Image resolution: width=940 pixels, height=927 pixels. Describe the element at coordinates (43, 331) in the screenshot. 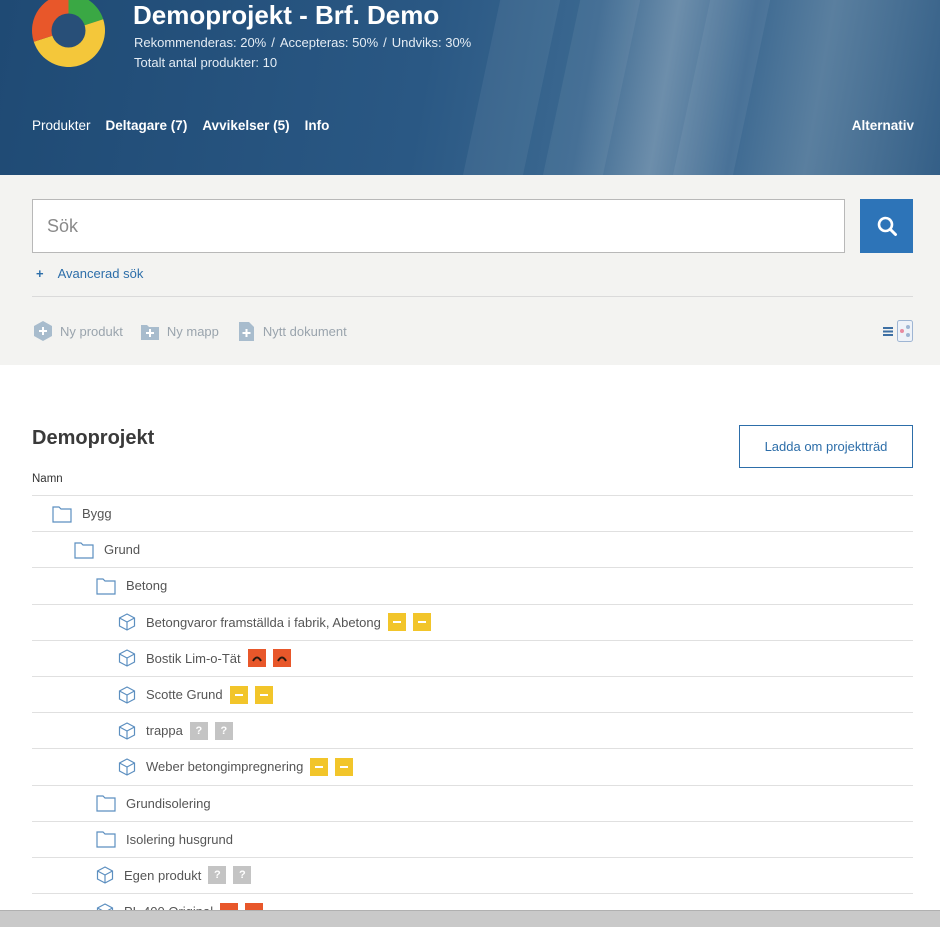

I see `new-product-icon` at that location.